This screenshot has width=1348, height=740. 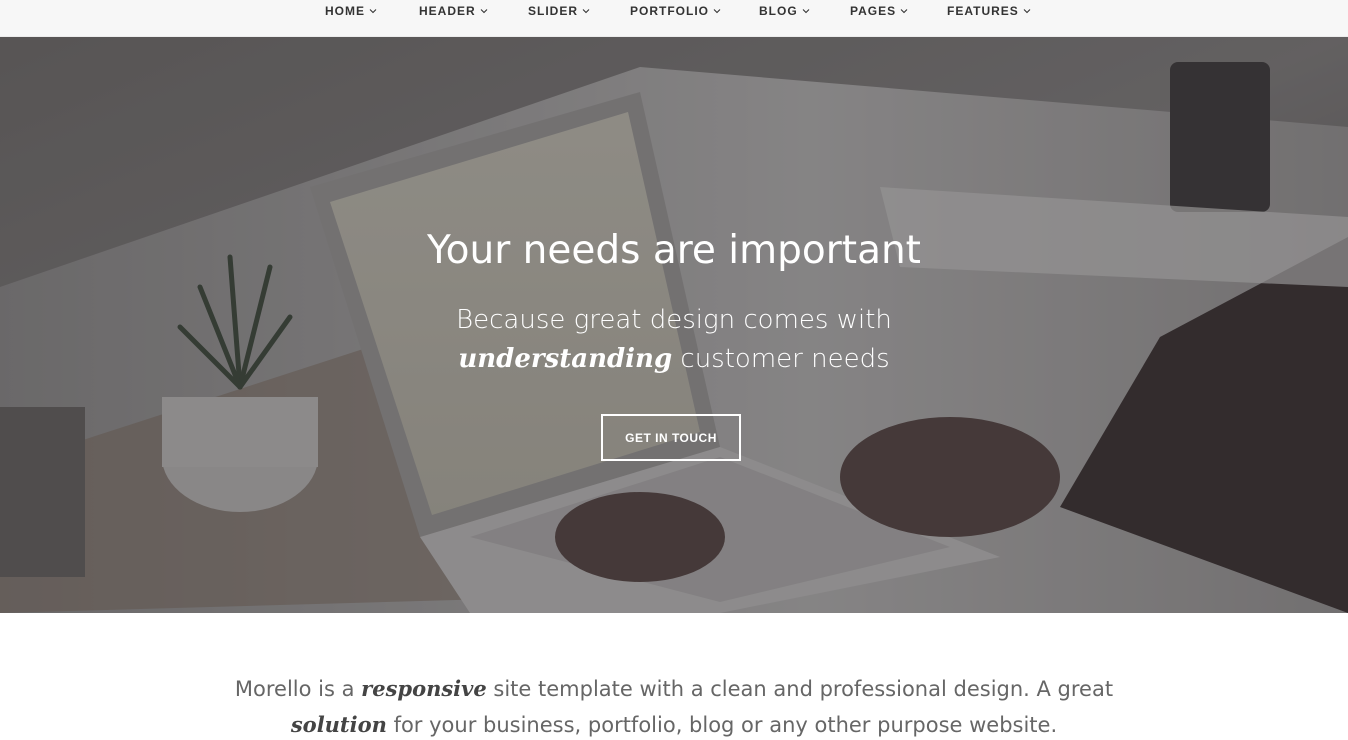 I want to click on nav-item-label: HOME, so click(x=345, y=11).